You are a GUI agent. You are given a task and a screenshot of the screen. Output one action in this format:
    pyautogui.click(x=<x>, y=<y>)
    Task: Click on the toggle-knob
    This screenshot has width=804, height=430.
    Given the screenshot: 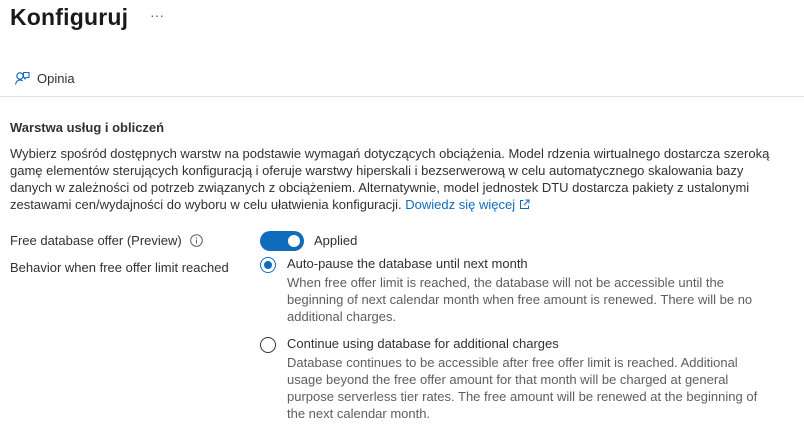 What is the action you would take?
    pyautogui.click(x=294, y=241)
    